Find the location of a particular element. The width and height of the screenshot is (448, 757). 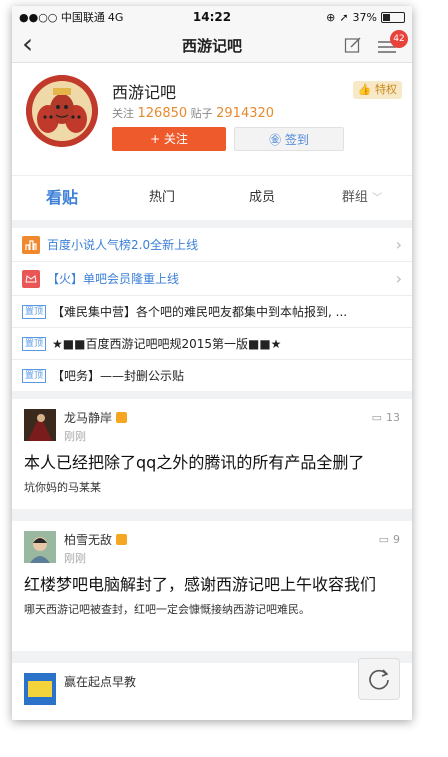

sign-in-icon: ㊎ is located at coordinates (275, 140).